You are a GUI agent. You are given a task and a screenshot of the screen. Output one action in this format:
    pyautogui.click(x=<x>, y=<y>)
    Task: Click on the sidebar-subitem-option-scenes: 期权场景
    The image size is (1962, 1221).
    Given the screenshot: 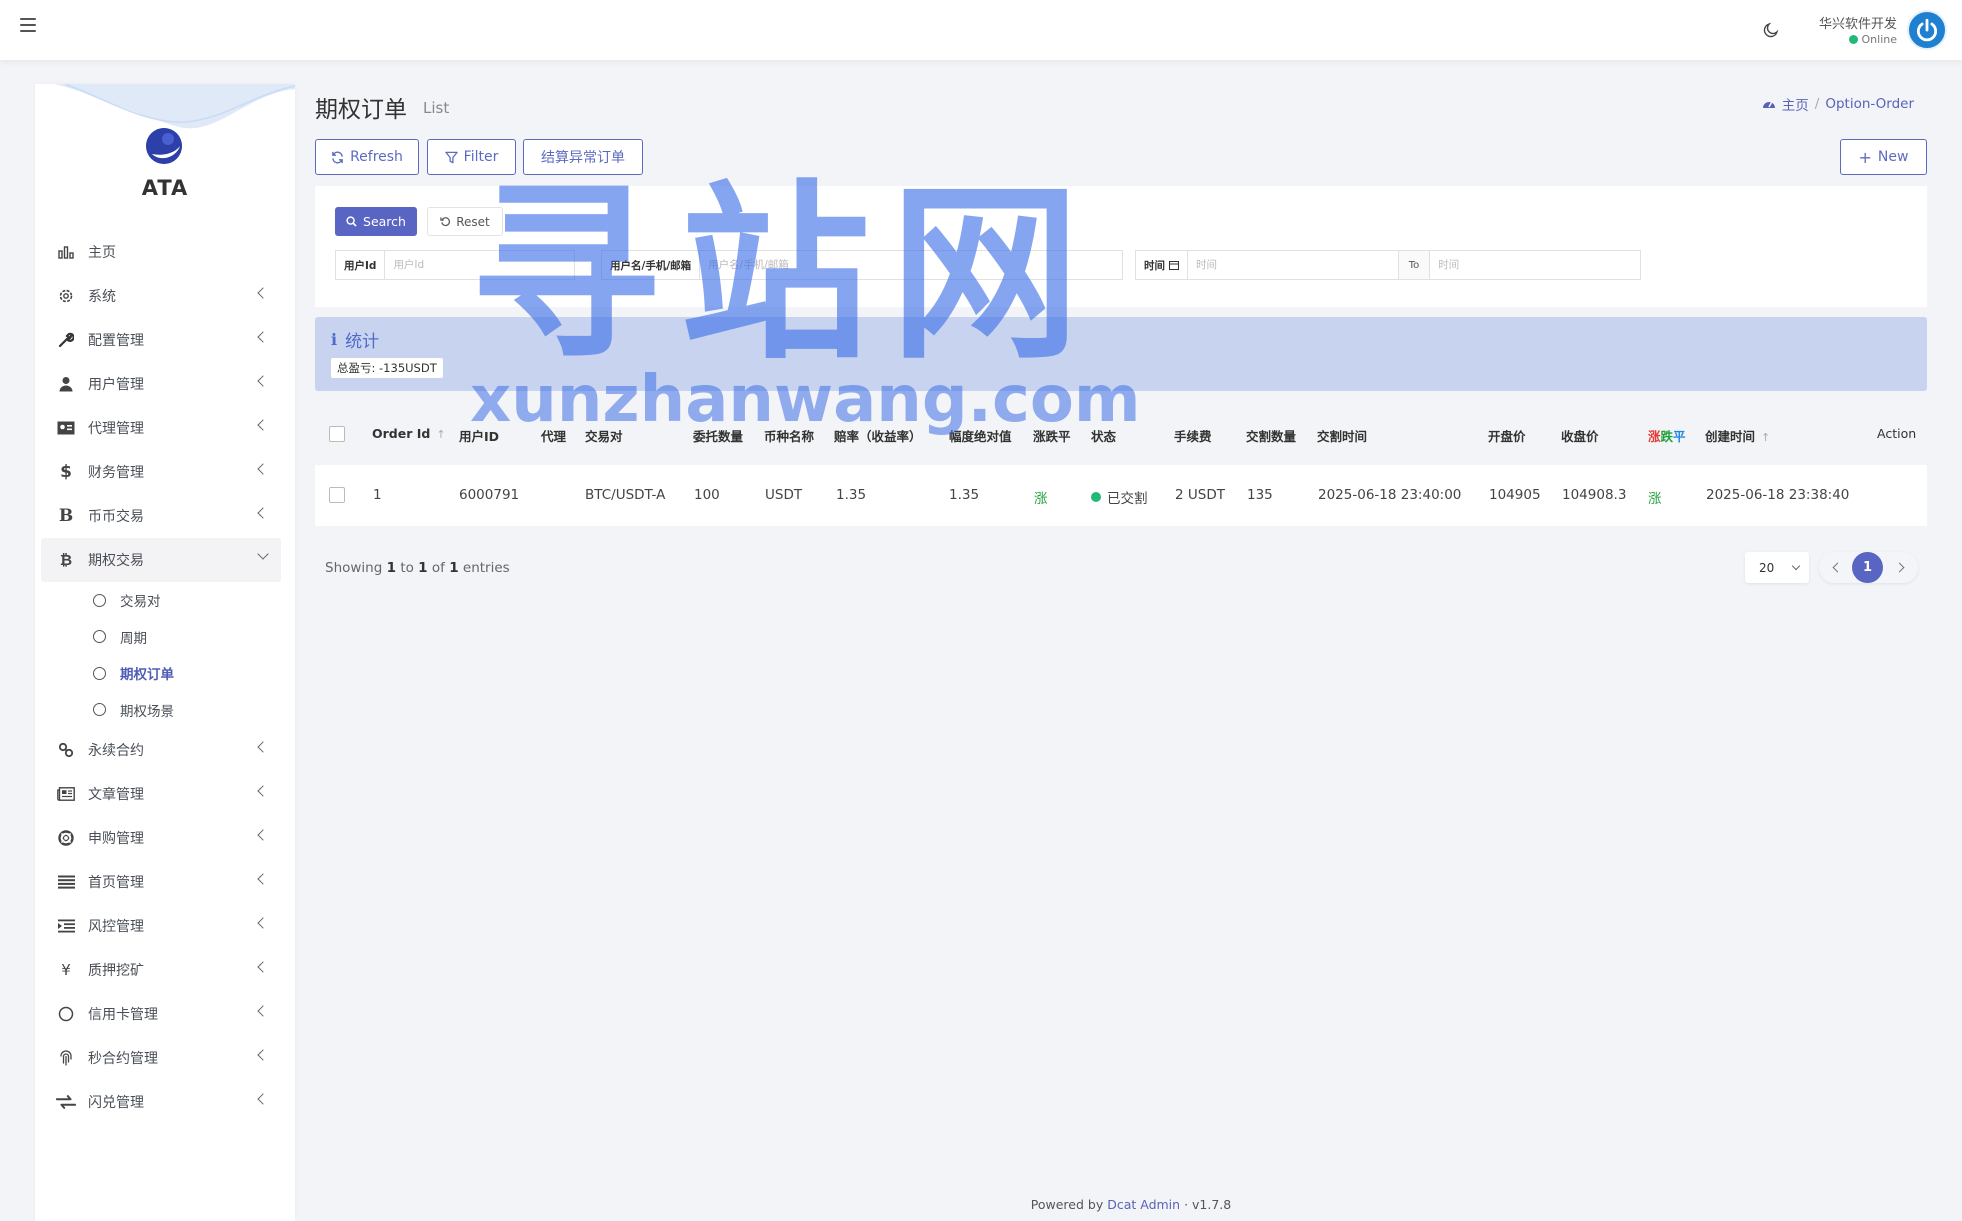 What is the action you would take?
    pyautogui.click(x=161, y=710)
    